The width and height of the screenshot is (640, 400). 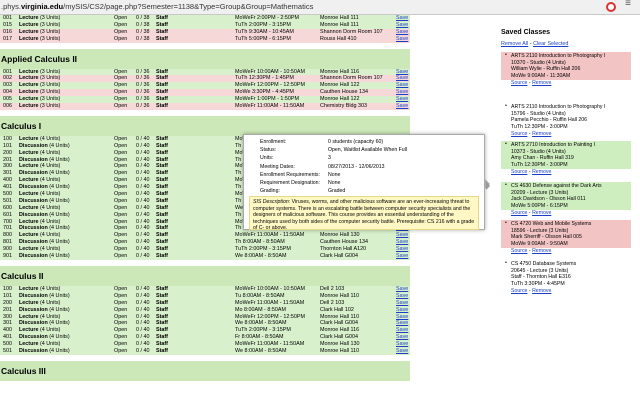 What do you see at coordinates (611, 7) in the screenshot?
I see `extension-icon` at bounding box center [611, 7].